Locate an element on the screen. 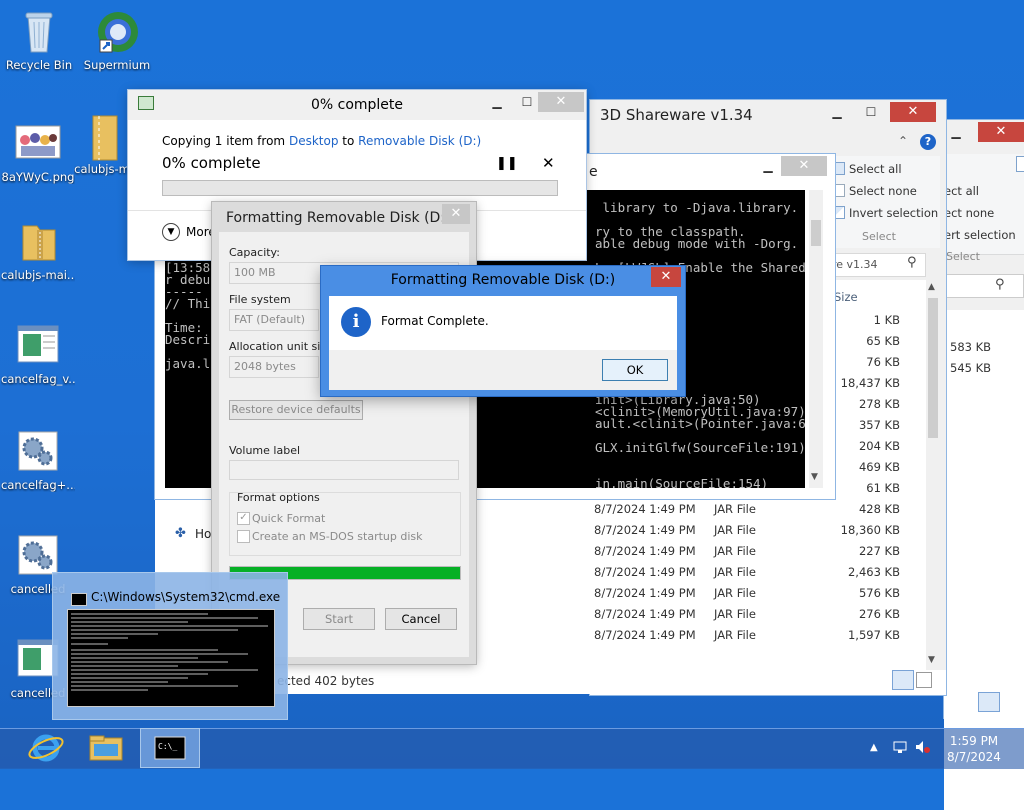  capacity-label: Capacity: is located at coordinates (254, 252).